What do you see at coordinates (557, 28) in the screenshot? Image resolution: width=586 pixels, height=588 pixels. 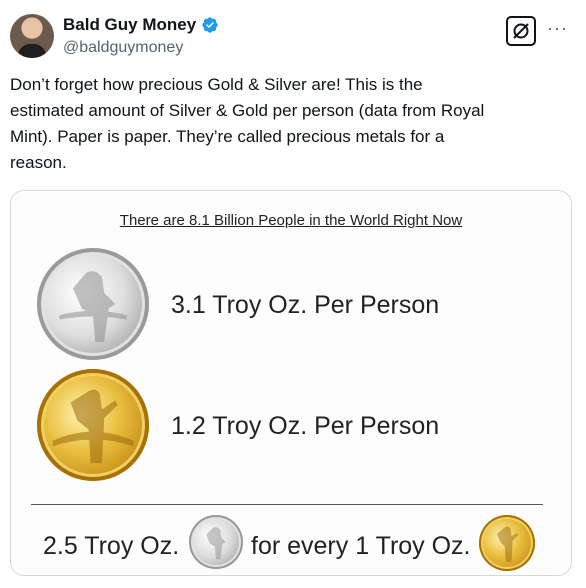 I see `more-icon: ···` at bounding box center [557, 28].